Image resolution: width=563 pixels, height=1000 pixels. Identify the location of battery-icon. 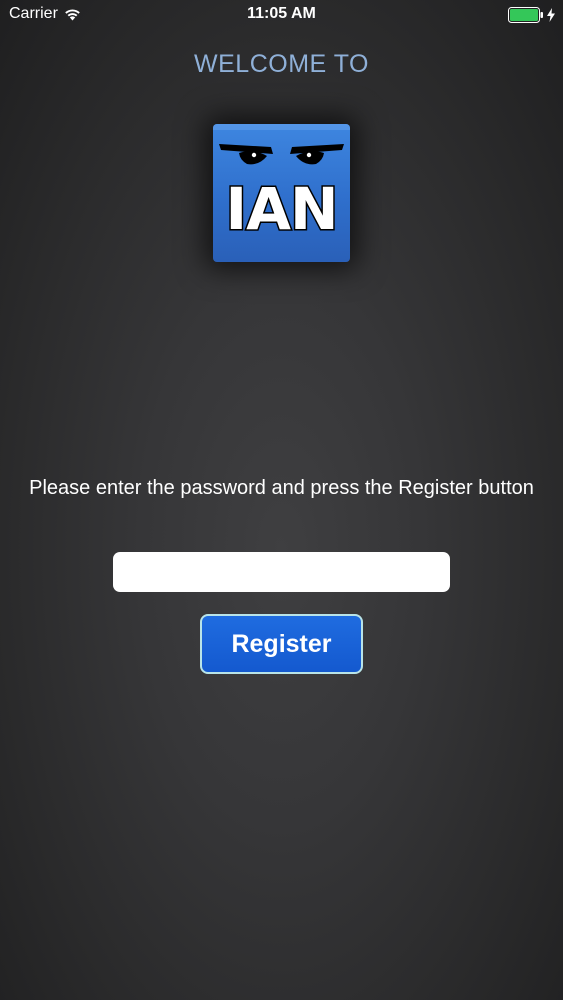
(526, 15).